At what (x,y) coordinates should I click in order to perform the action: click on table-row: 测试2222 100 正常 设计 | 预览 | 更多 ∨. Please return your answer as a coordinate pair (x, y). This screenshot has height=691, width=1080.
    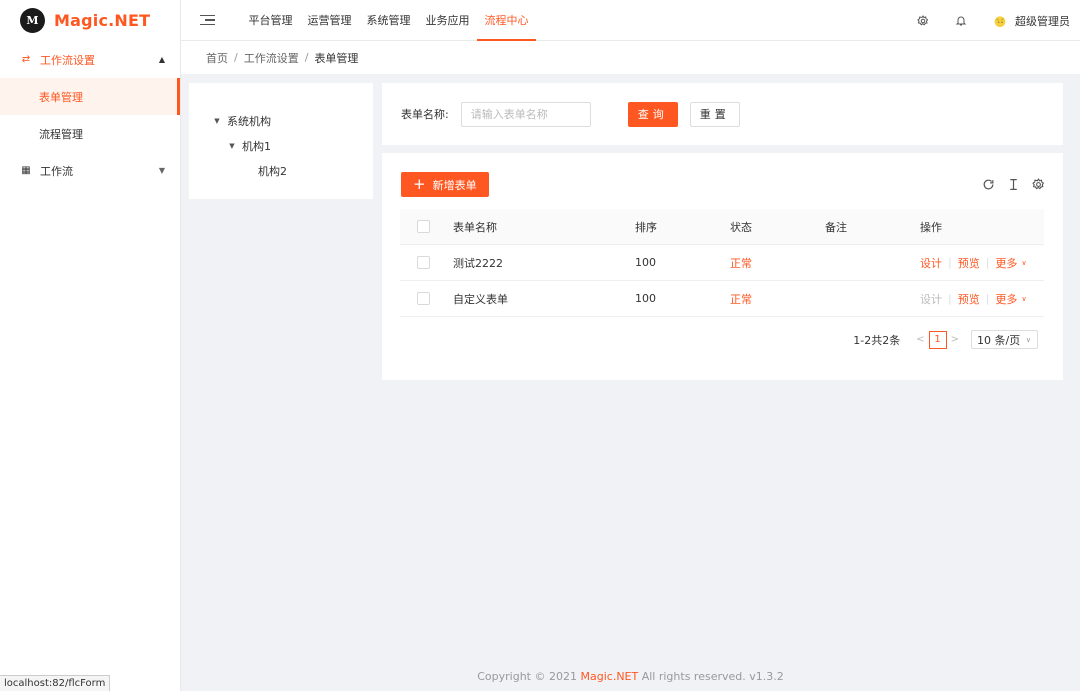
    Looking at the image, I should click on (722, 263).